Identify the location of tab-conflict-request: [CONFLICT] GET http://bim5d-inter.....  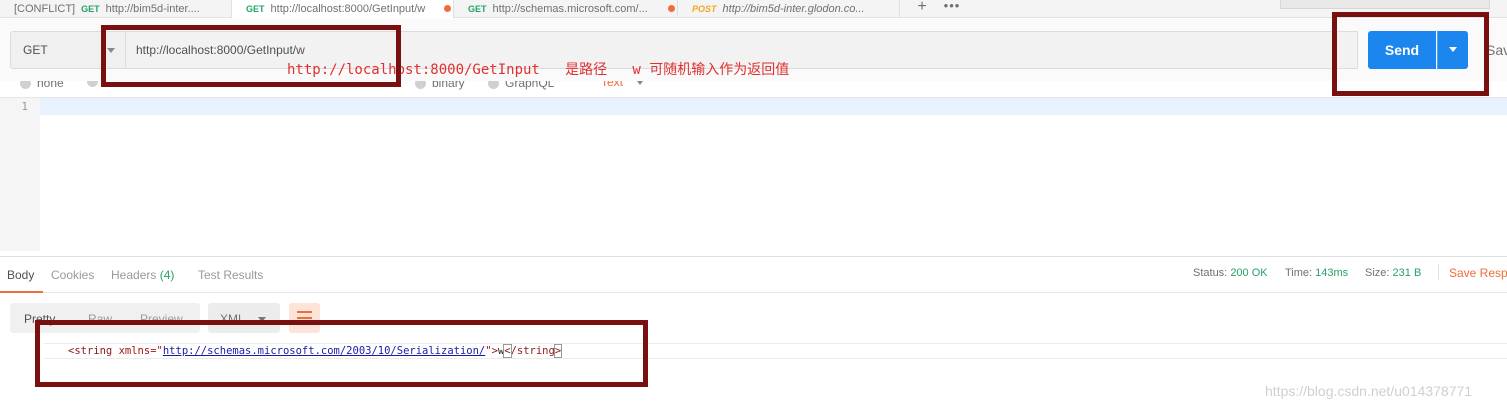
(116, 9).